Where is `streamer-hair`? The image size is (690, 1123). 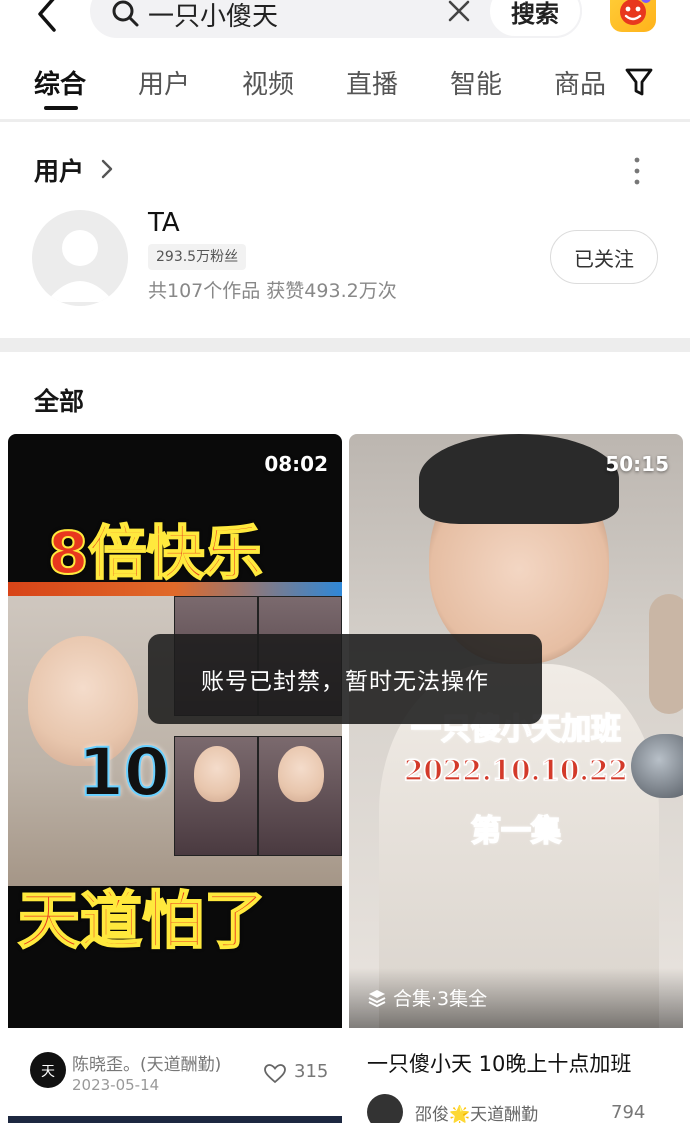
streamer-hair is located at coordinates (519, 479).